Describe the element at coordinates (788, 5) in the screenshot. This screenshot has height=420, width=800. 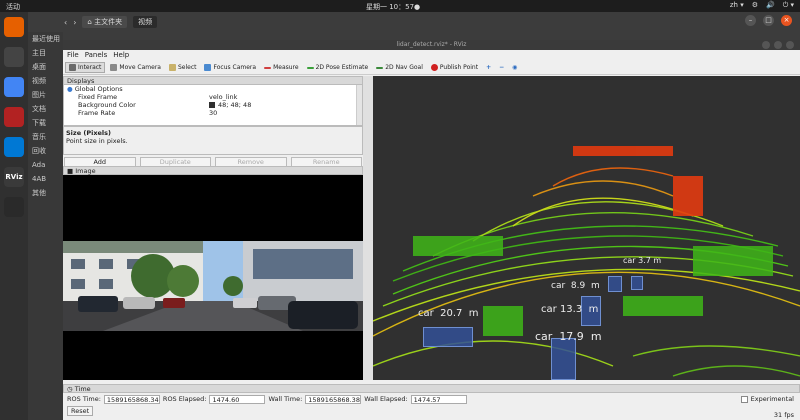
I see `power-icon: ⏻ ▾` at that location.